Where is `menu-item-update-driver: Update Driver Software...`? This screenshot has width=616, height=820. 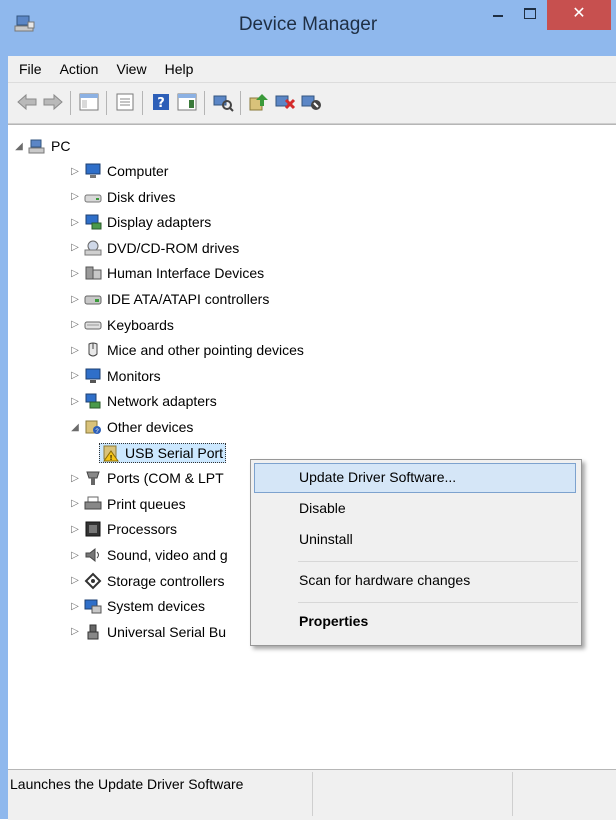 menu-item-update-driver: Update Driver Software... is located at coordinates (377, 477).